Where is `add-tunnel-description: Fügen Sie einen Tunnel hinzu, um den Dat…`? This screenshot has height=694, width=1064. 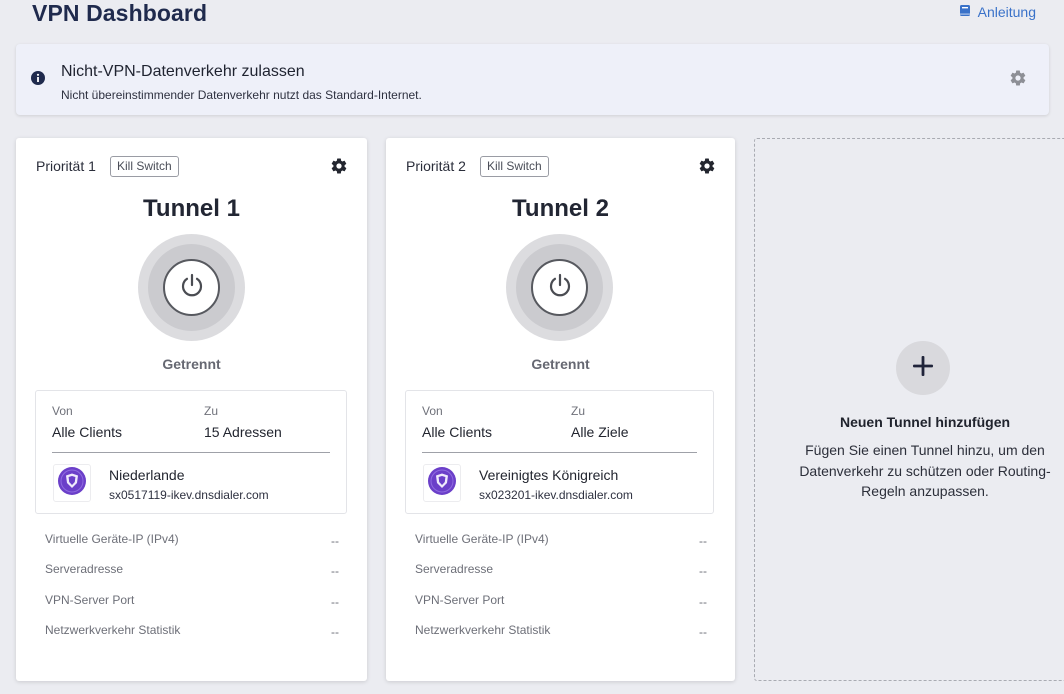 add-tunnel-description: Fügen Sie einen Tunnel hinzu, um den Dat… is located at coordinates (925, 470).